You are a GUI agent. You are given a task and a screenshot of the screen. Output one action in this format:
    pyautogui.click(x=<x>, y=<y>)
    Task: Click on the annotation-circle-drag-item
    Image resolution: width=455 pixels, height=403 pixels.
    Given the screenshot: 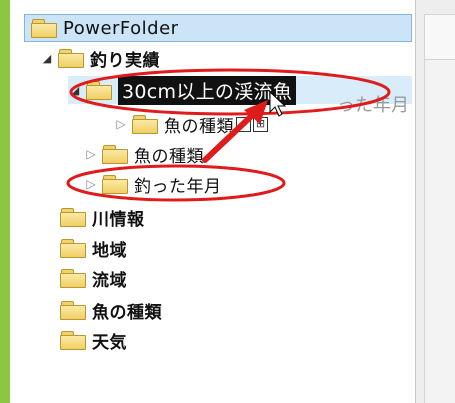 What is the action you would take?
    pyautogui.click(x=230, y=92)
    